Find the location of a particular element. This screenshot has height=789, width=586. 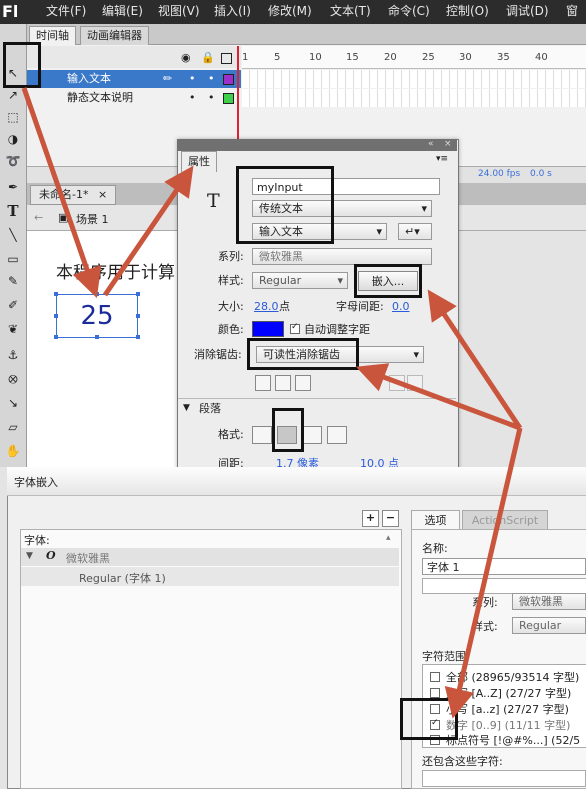

rectangle-tool-icon: ▭ is located at coordinates (13, 259).